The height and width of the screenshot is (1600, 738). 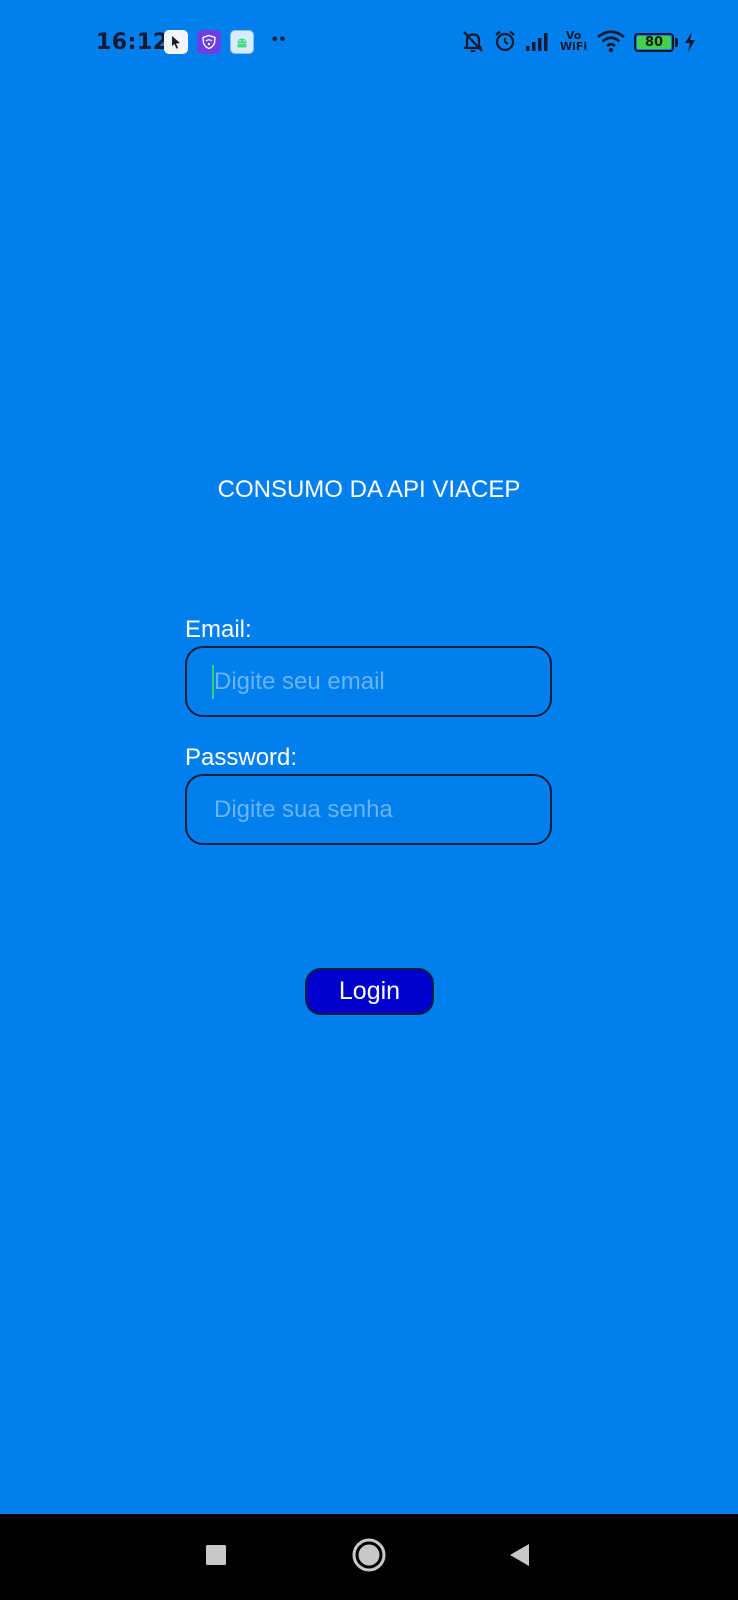 What do you see at coordinates (369, 991) in the screenshot?
I see `login-button: Login` at bounding box center [369, 991].